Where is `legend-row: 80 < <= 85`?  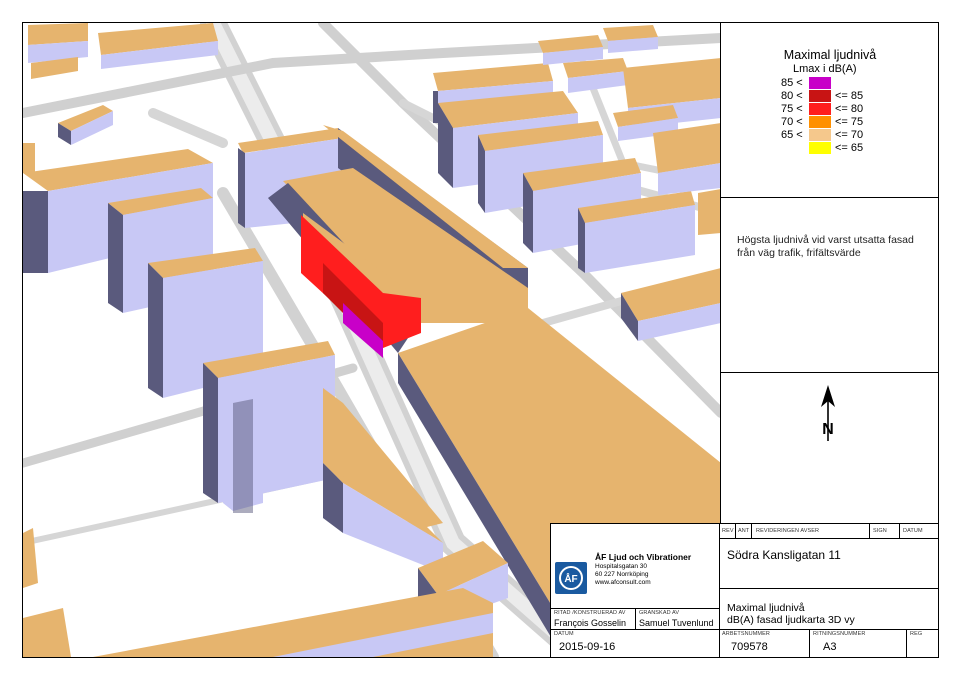 legend-row: 80 < <= 85 is located at coordinates (856, 96).